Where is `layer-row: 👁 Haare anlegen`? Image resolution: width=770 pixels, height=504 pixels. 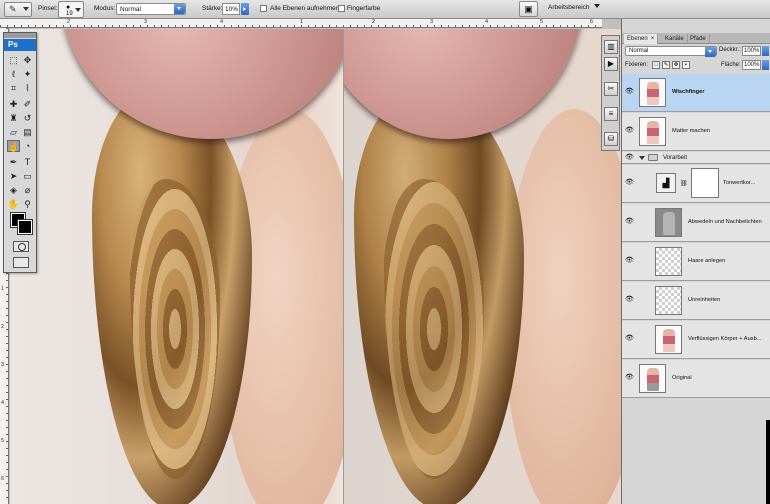
layer-row: 👁 Haare anlegen is located at coordinates (696, 262).